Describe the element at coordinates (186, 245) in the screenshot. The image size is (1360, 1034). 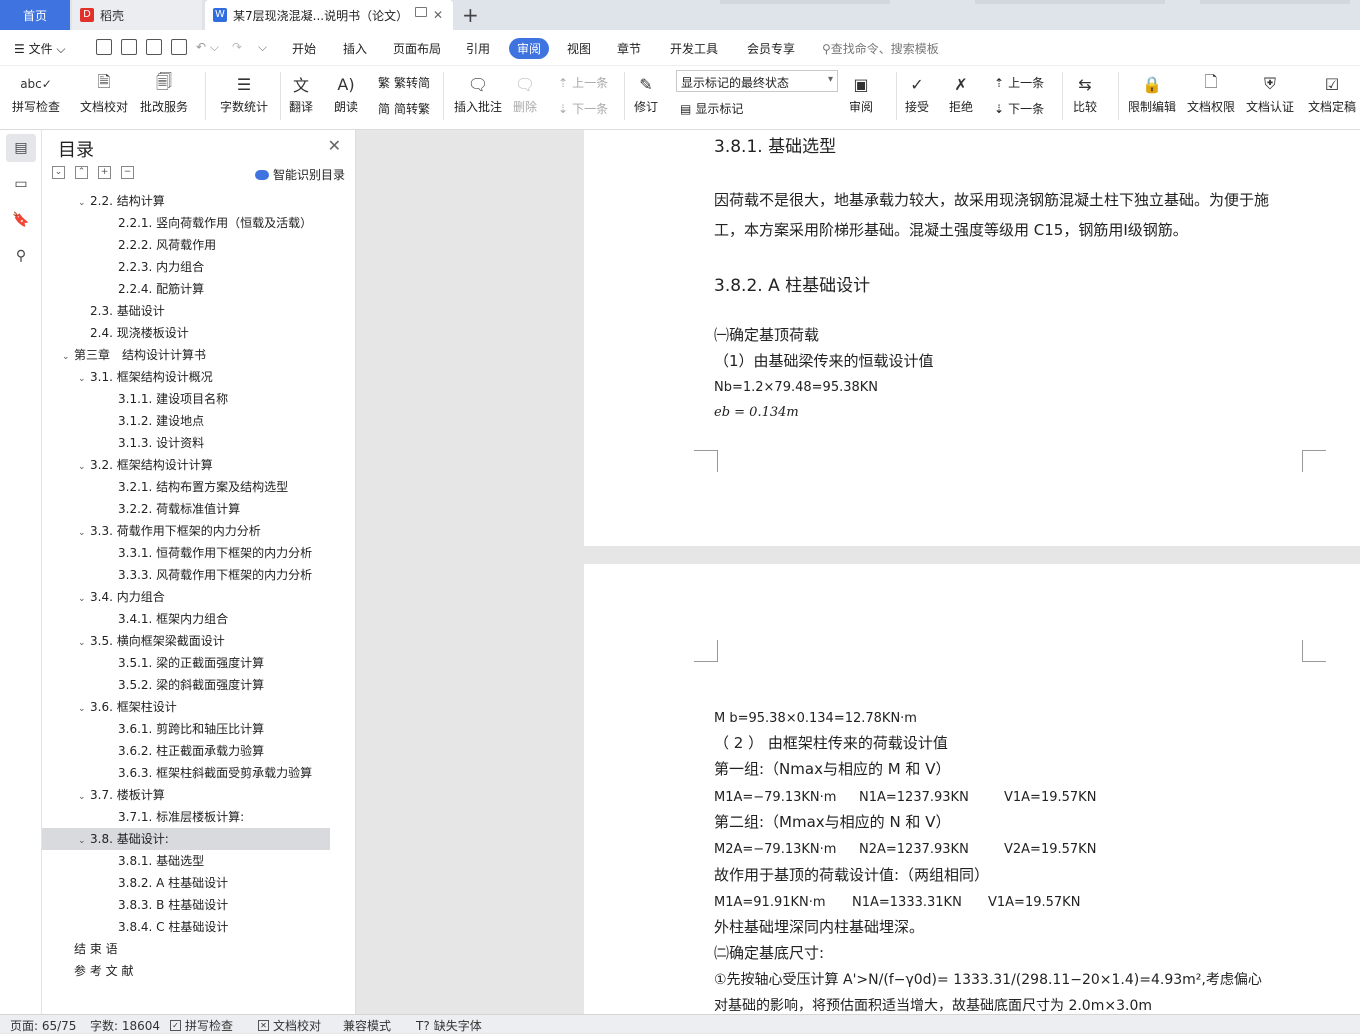
I see `toc-item: 2.2.2. 风荷载作用` at that location.